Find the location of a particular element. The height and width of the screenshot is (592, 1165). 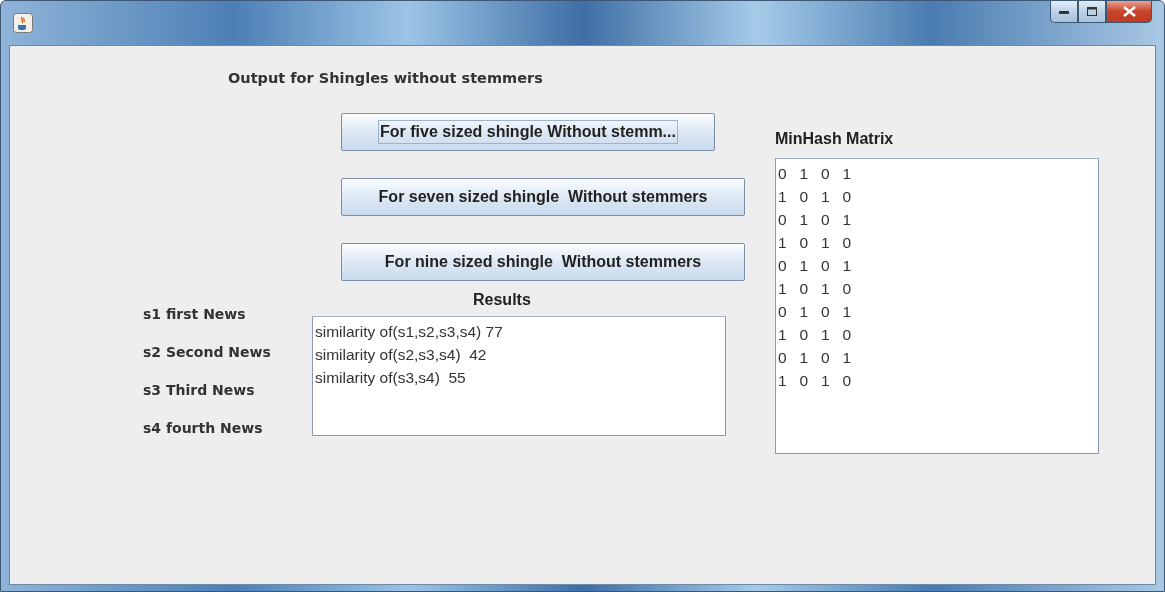

result-line: similarity of(s2,s3,s4) 42 is located at coordinates (401, 355).